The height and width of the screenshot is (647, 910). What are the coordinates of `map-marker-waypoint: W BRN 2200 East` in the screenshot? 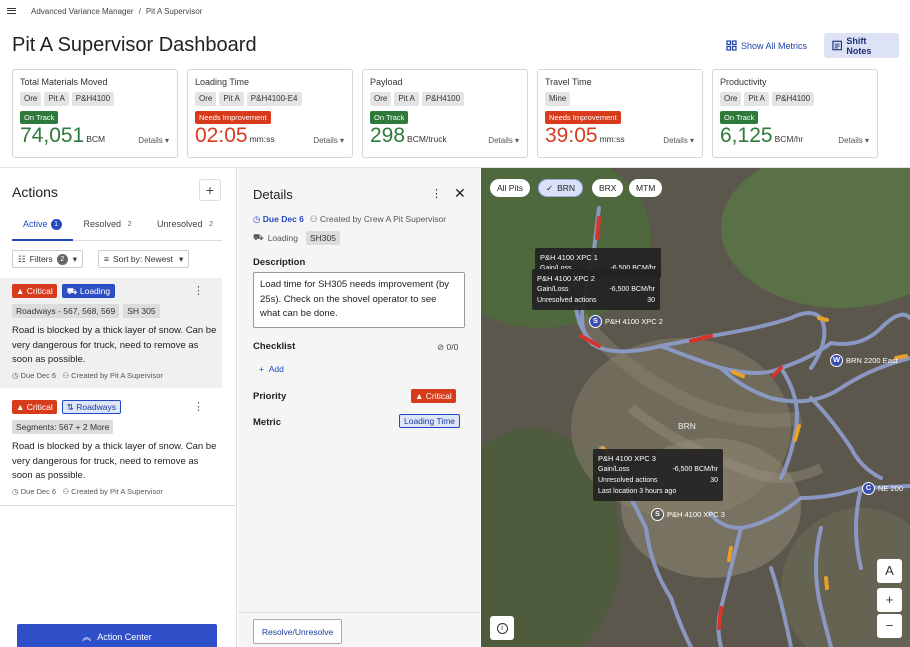 It's located at (864, 360).